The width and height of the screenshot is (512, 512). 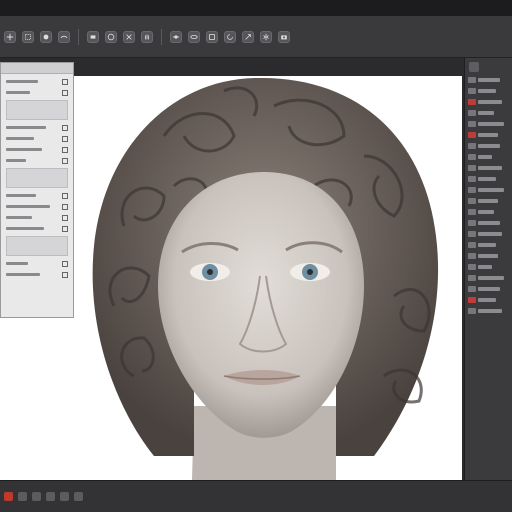 I want to click on select-icon, so click(x=28, y=36).